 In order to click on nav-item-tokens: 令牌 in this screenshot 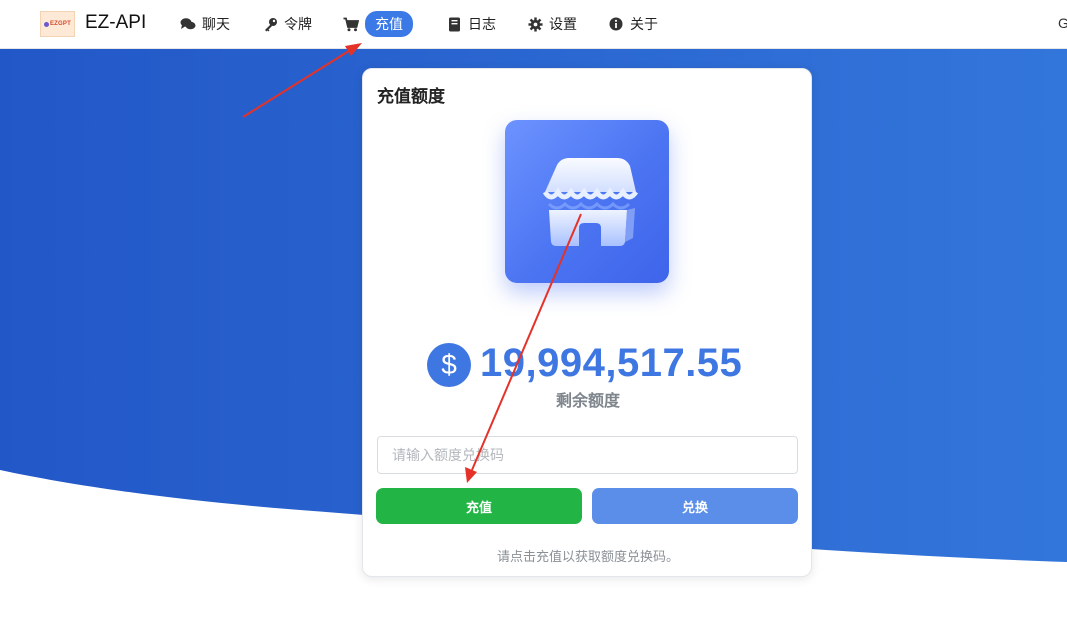, I will do `click(287, 24)`.